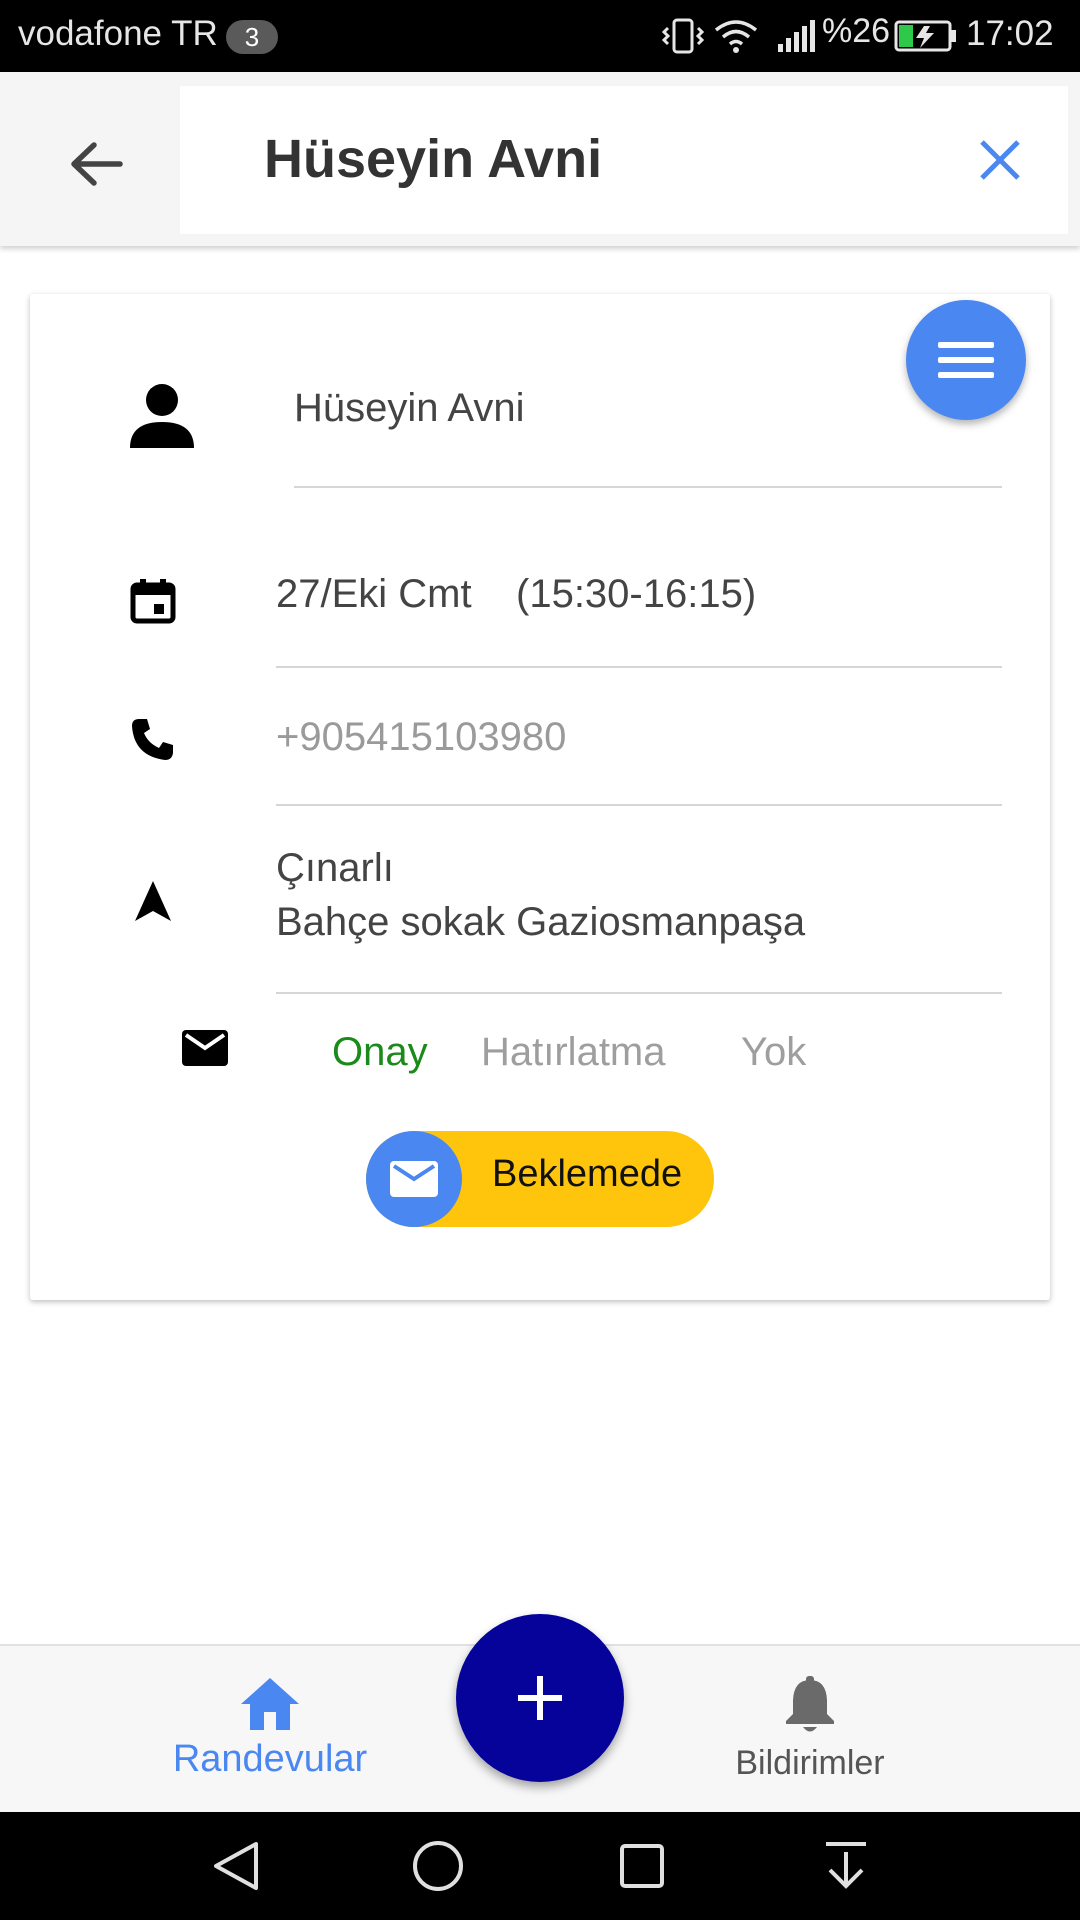  Describe the element at coordinates (856, 31) in the screenshot. I see `battery-percent: %26` at that location.